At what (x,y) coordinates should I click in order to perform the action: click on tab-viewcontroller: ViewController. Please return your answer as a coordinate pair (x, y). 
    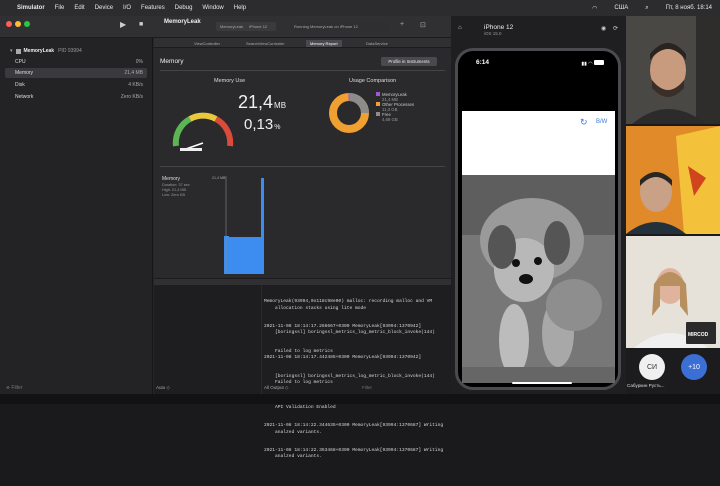
    Looking at the image, I should click on (207, 43).